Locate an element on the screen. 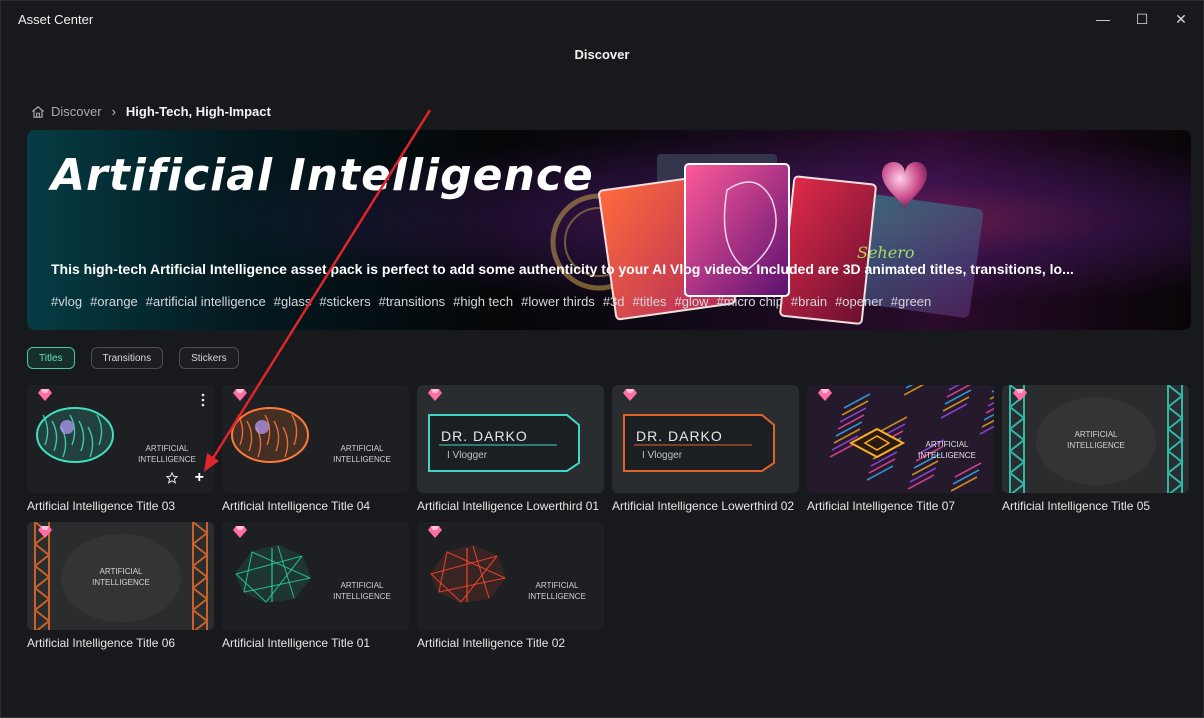  tag-item: #micro chip is located at coordinates (749, 301).